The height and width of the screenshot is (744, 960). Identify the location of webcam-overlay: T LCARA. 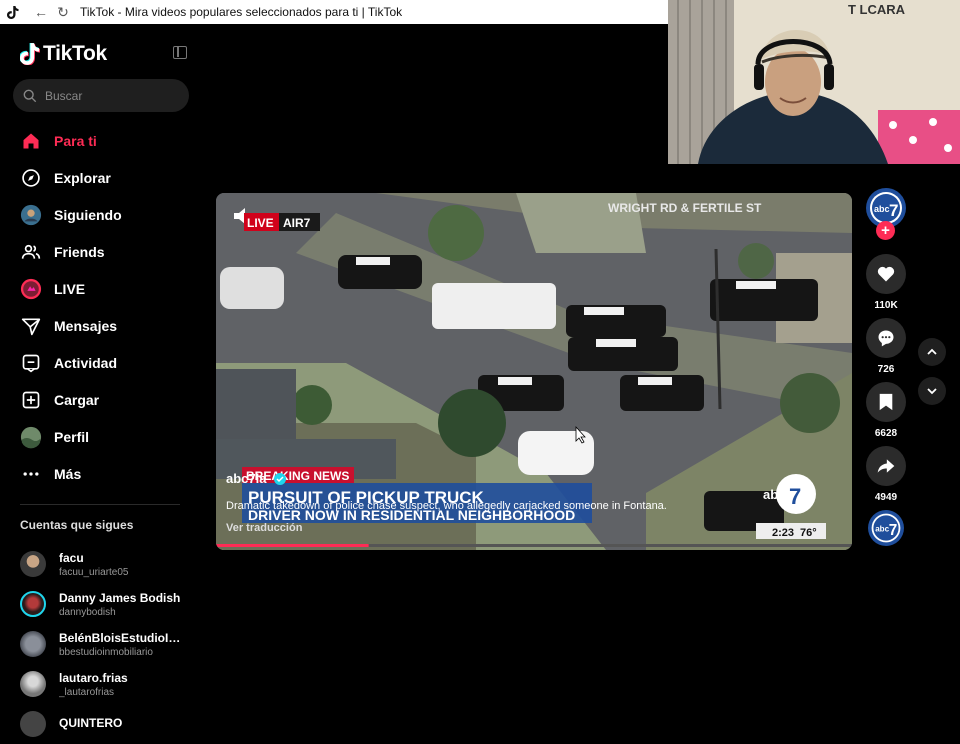
(814, 82).